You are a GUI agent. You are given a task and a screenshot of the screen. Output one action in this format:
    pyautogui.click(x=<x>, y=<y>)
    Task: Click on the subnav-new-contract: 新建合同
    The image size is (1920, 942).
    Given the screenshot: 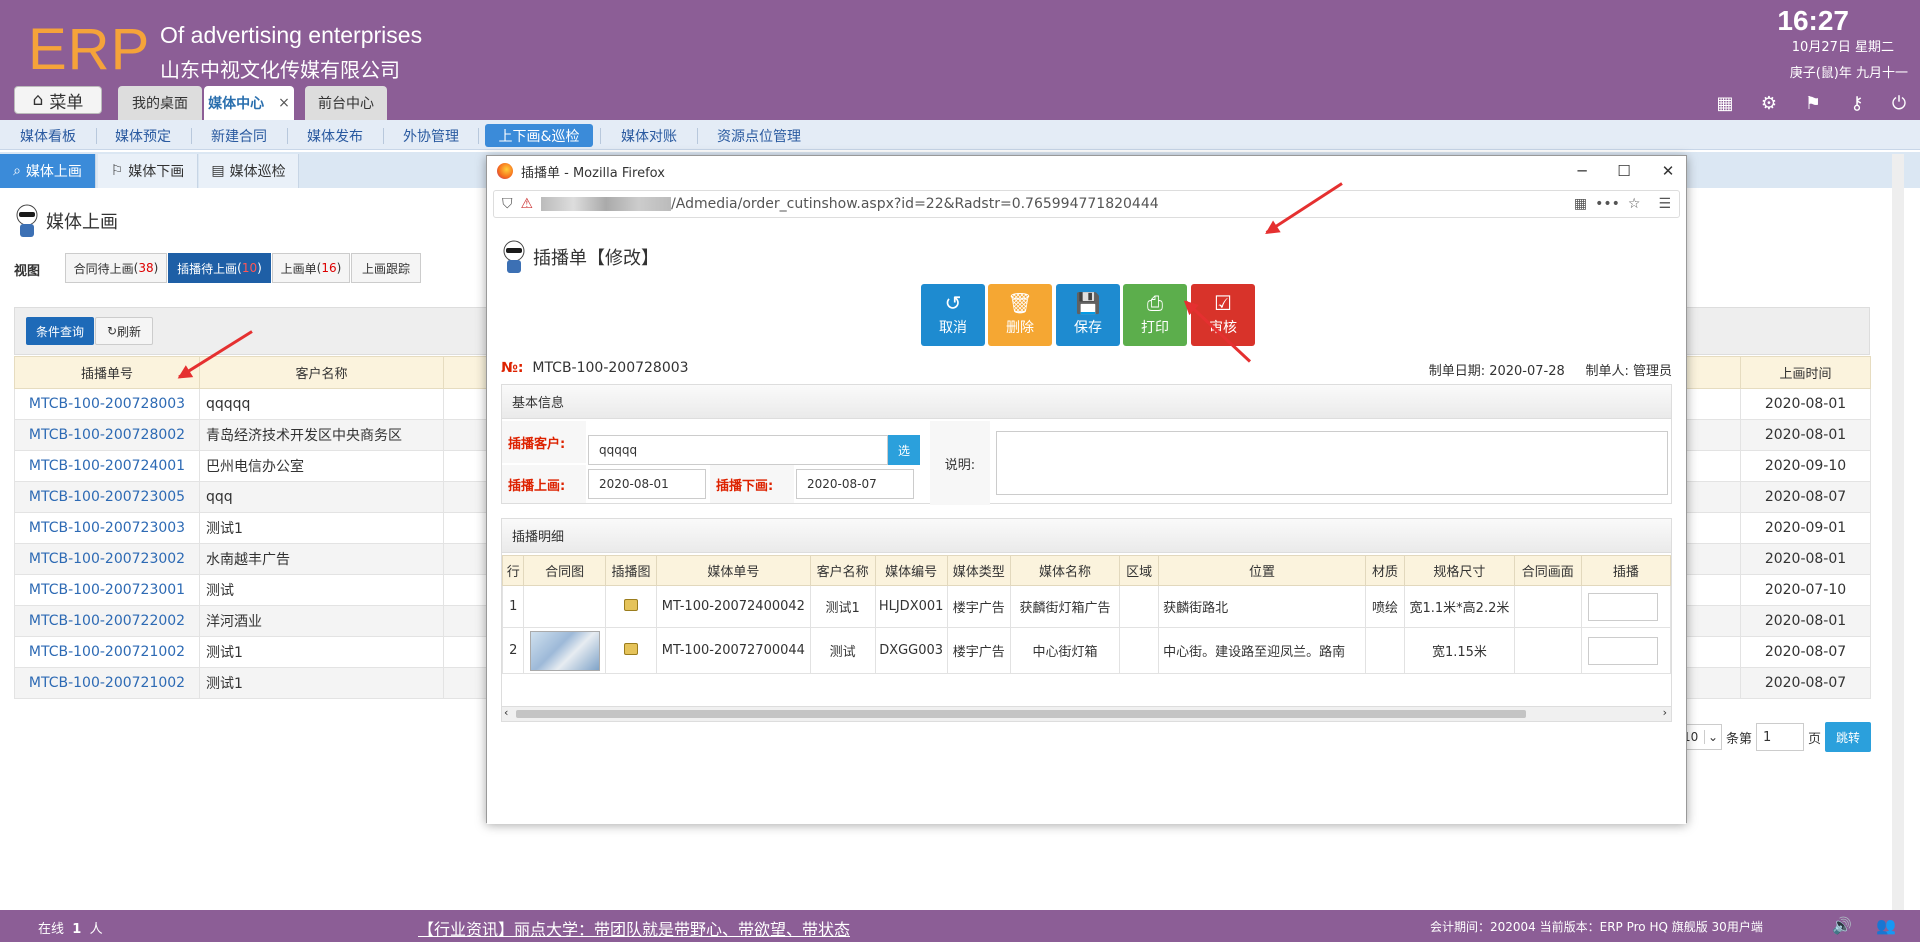 What is the action you would take?
    pyautogui.click(x=239, y=136)
    